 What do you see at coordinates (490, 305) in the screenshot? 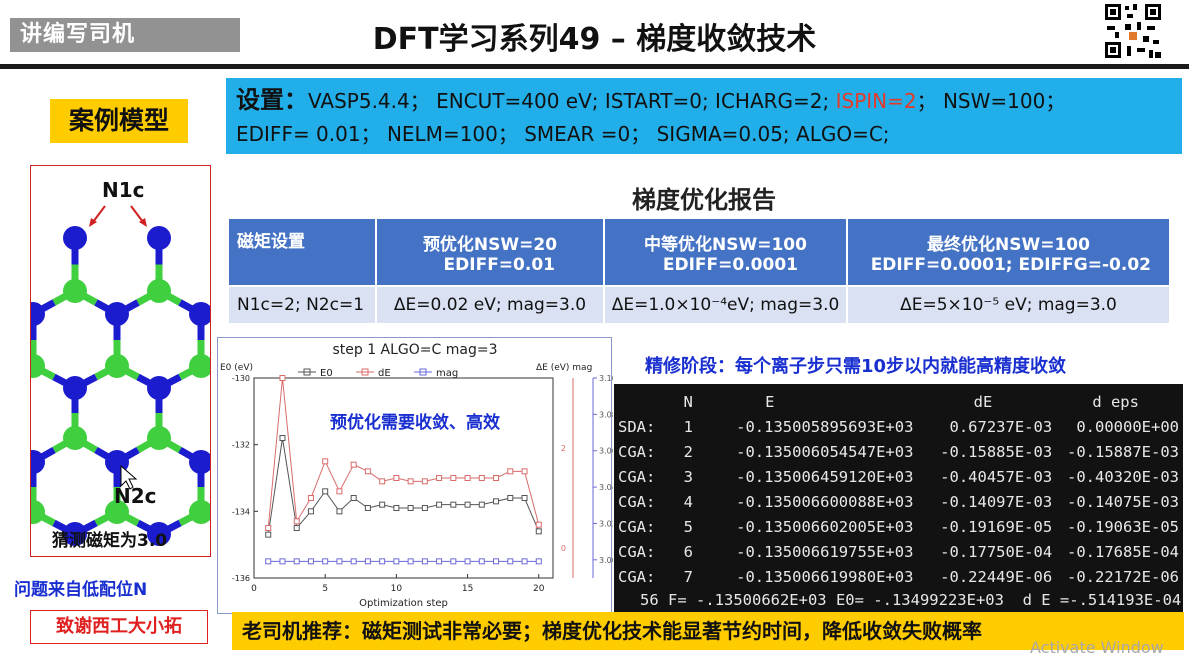
I see `report-cell: ΔE=0.02 eV; mag=3.0` at bounding box center [490, 305].